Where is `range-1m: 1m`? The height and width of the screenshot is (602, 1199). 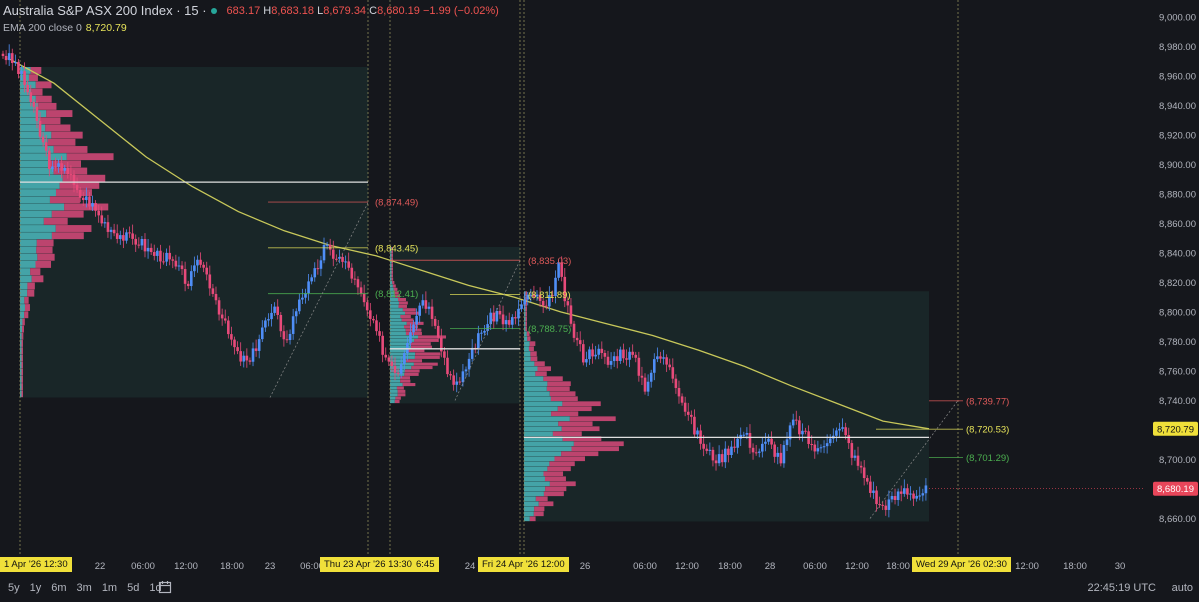
range-1m: 1m is located at coordinates (109, 588).